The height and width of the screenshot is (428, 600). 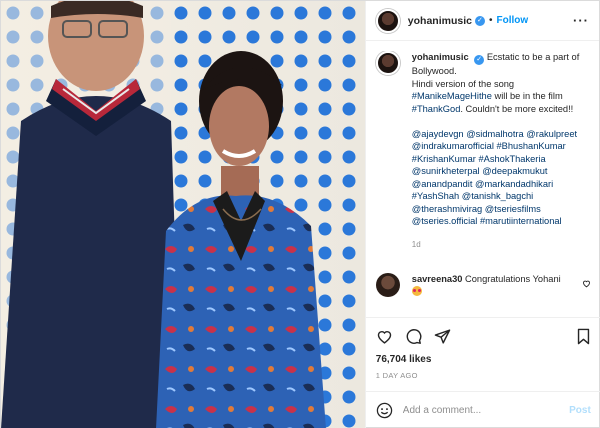 What do you see at coordinates (436, 109) in the screenshot?
I see `hashtag-link: #ThankGod` at bounding box center [436, 109].